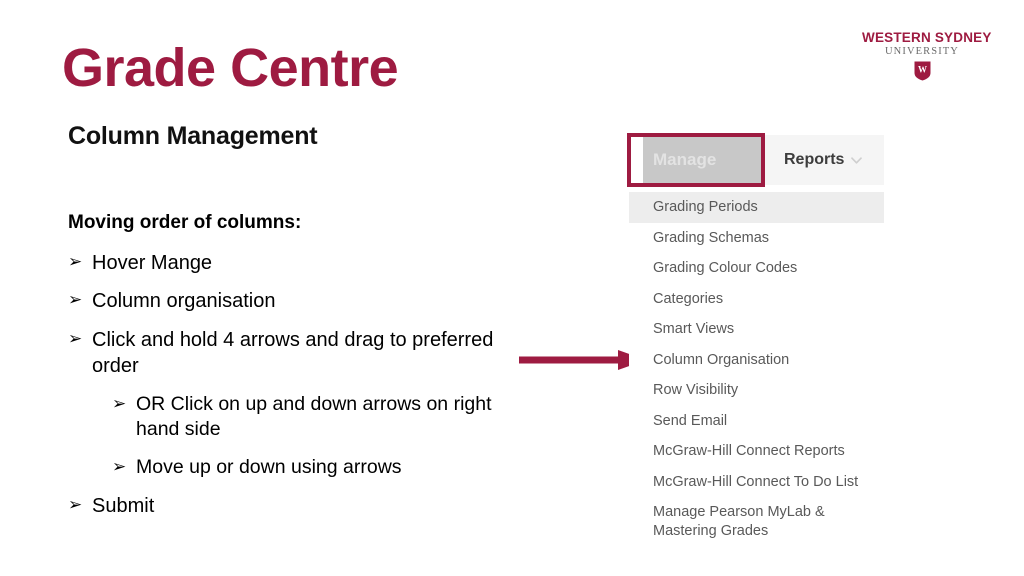 This screenshot has height=576, width=1024. I want to click on tab-reports-label: Reports, so click(814, 159).